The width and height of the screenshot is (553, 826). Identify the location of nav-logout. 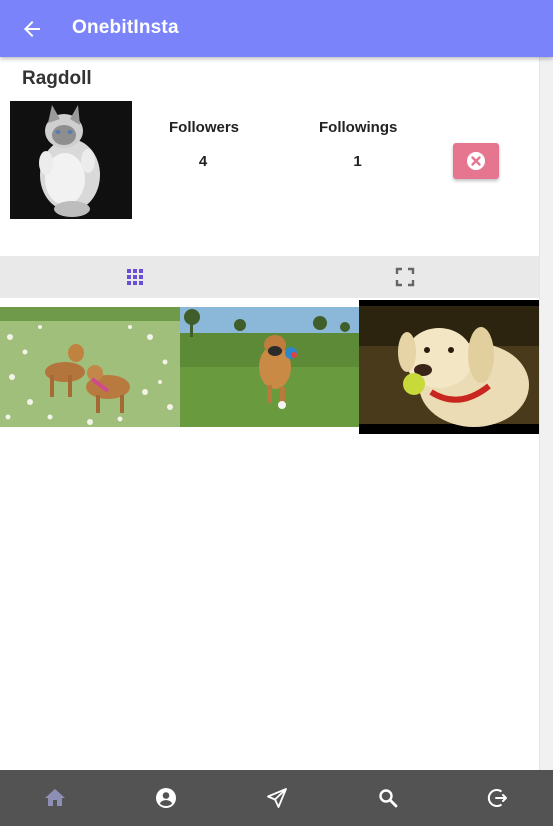
(498, 798).